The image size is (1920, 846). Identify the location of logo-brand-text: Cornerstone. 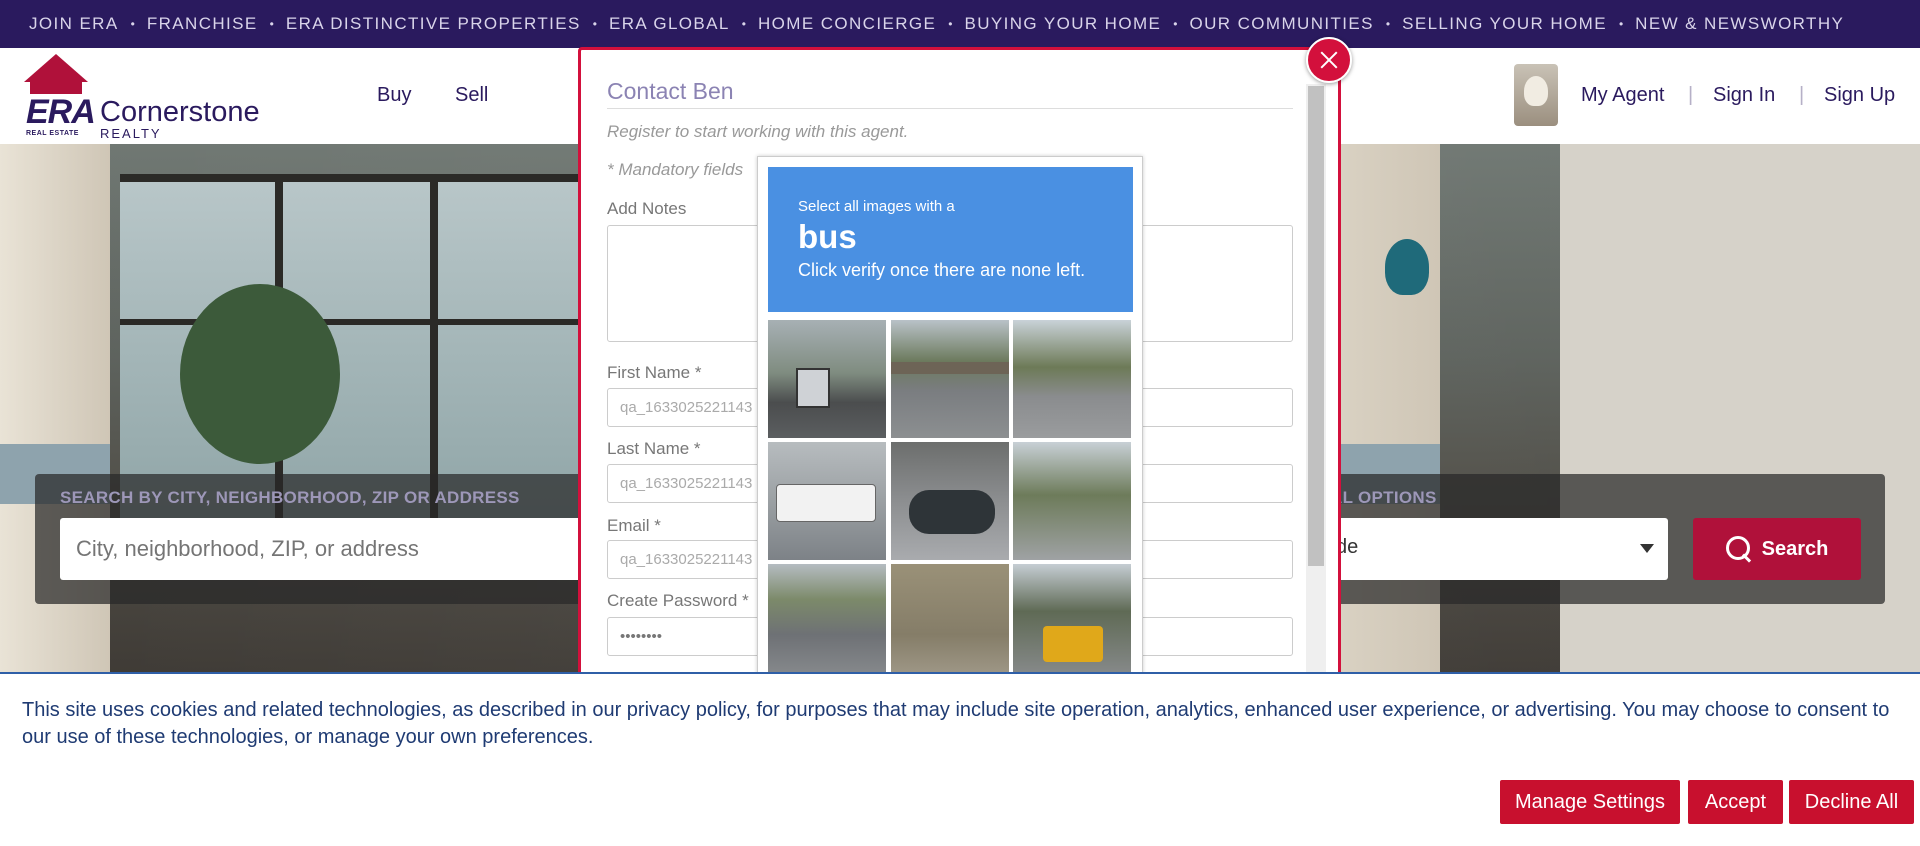
(180, 112).